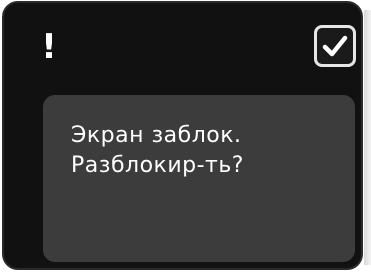 This screenshot has width=371, height=276. I want to click on checkmark-icon, so click(335, 46).